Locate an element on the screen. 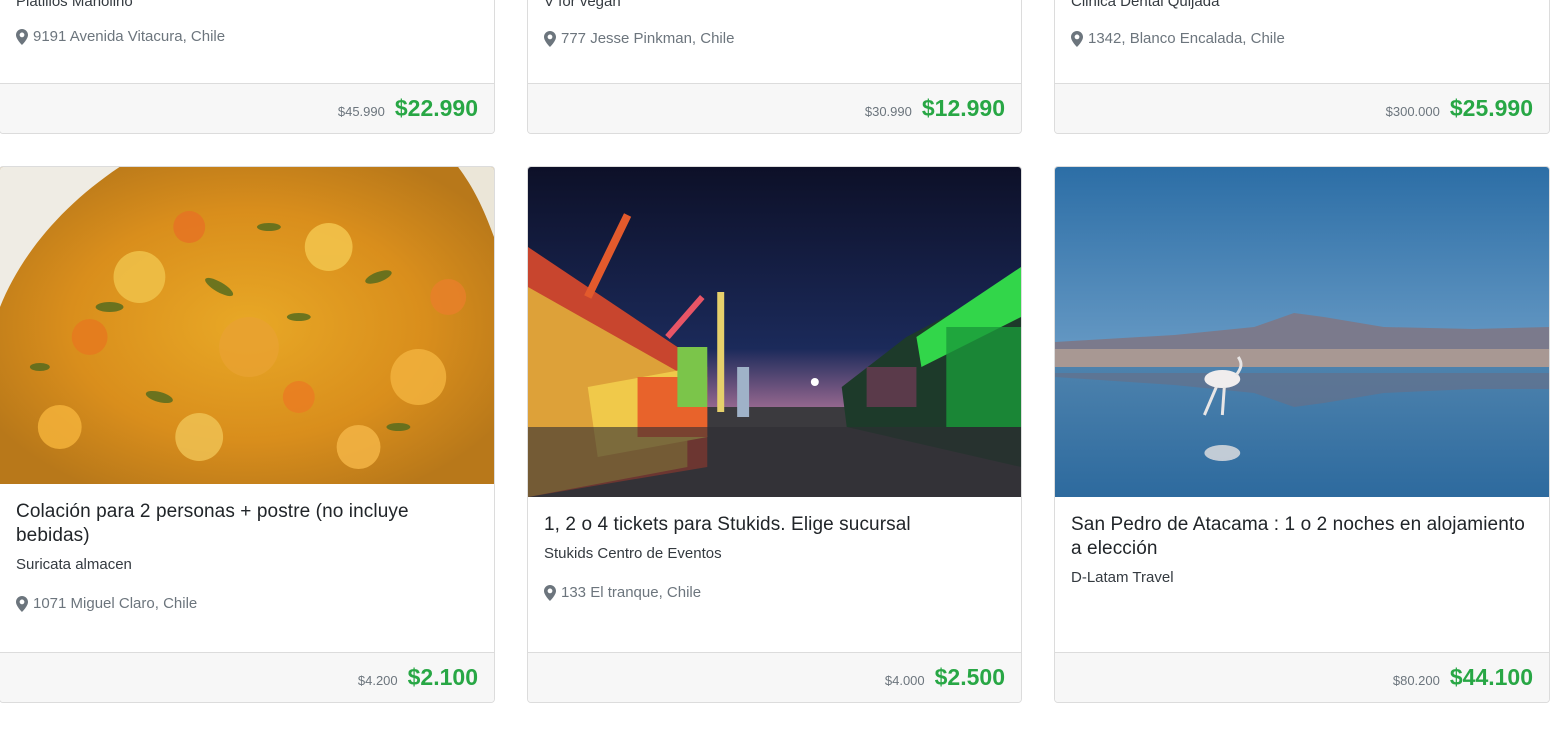 This screenshot has height=747, width=1561. card-merchant: Platillos Manolino is located at coordinates (74, 5).